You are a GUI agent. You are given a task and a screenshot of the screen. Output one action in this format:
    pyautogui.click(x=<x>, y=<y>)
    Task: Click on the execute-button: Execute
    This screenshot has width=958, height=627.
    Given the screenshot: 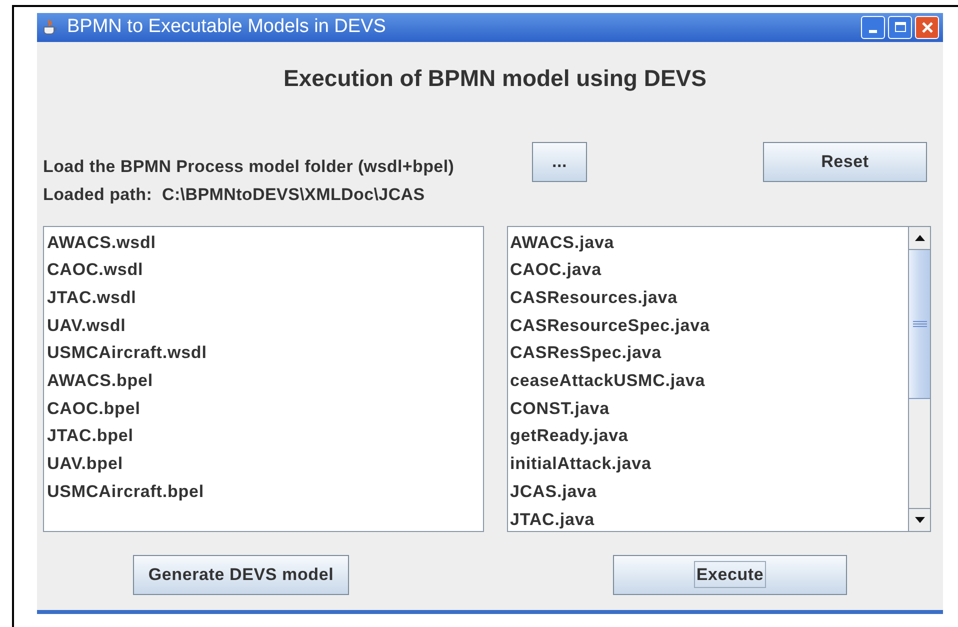 What is the action you would take?
    pyautogui.click(x=730, y=574)
    